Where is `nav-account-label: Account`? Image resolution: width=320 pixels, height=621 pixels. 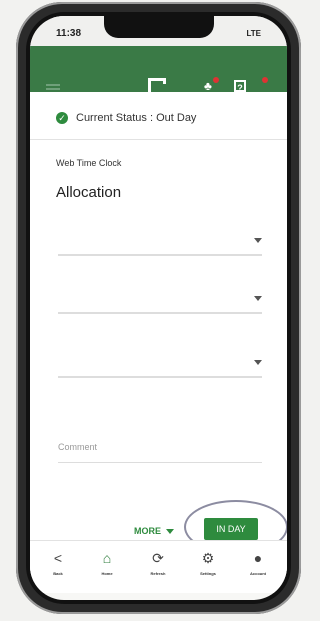 nav-account-label: Account is located at coordinates (258, 573).